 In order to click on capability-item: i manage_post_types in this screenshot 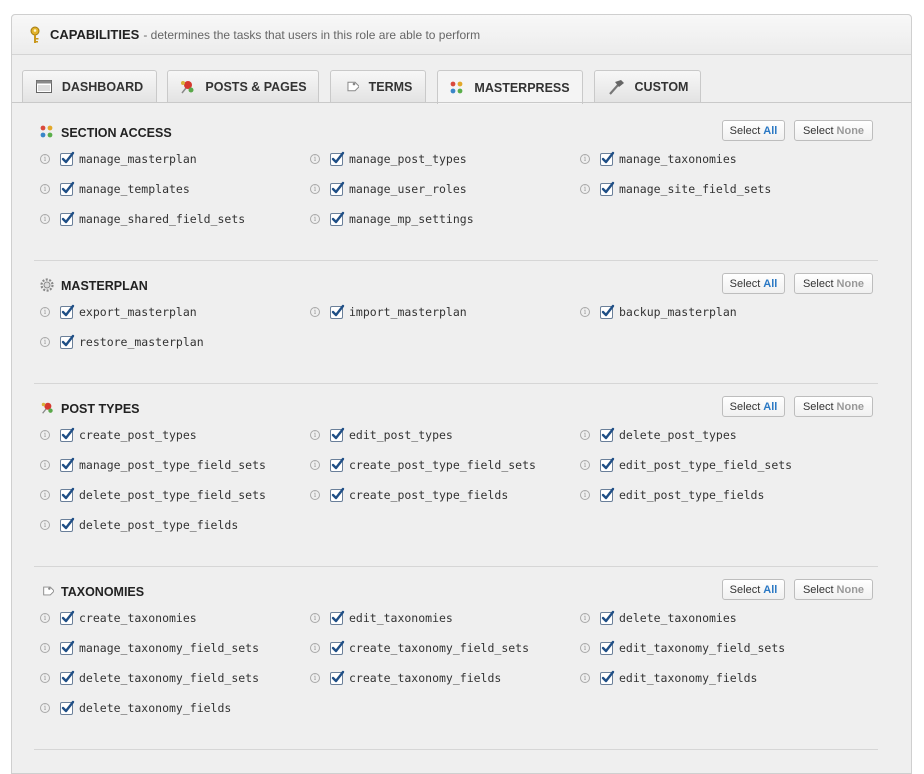, I will do `click(388, 159)`.